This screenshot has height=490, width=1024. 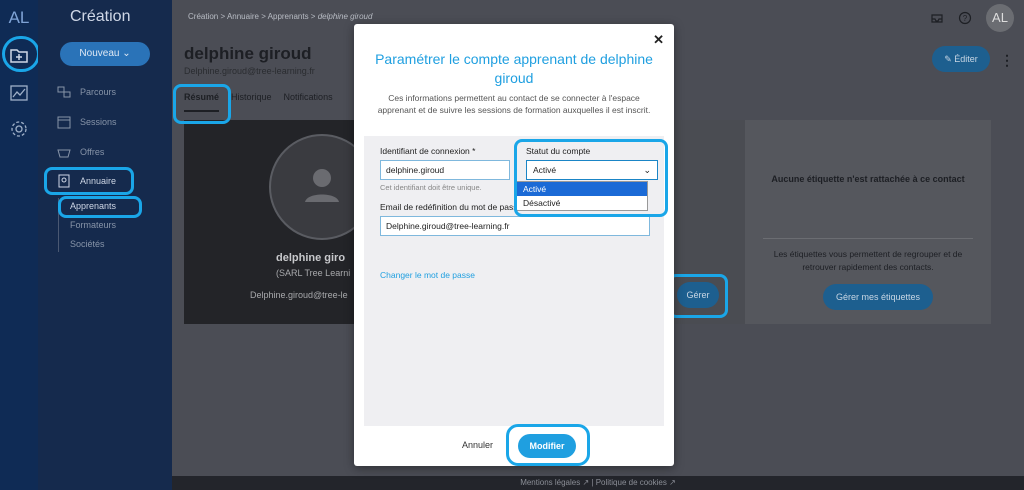 I want to click on cookies-link: Politique de cookies, so click(x=631, y=482).